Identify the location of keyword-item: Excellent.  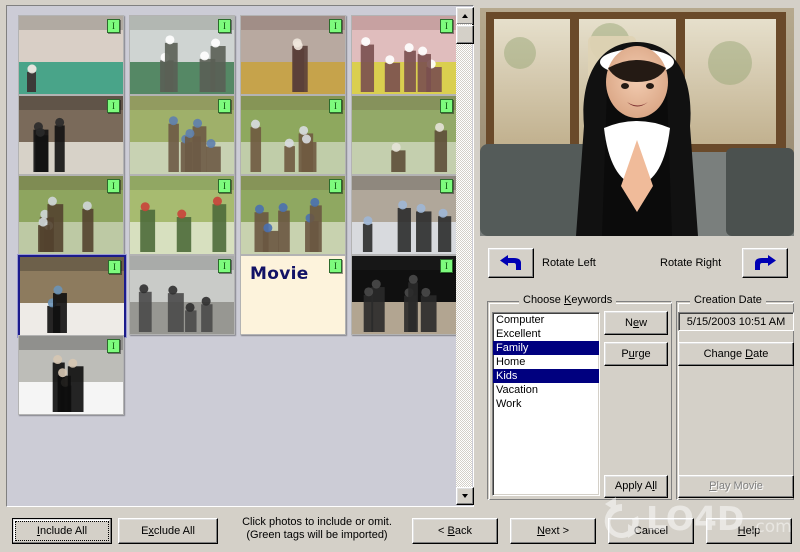
(546, 334).